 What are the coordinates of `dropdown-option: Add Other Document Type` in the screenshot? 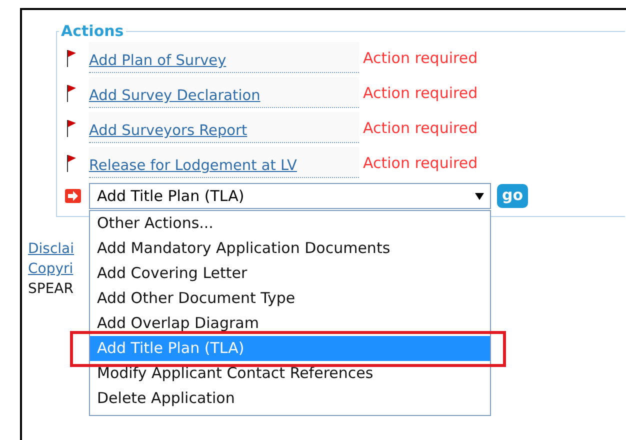 It's located at (290, 298).